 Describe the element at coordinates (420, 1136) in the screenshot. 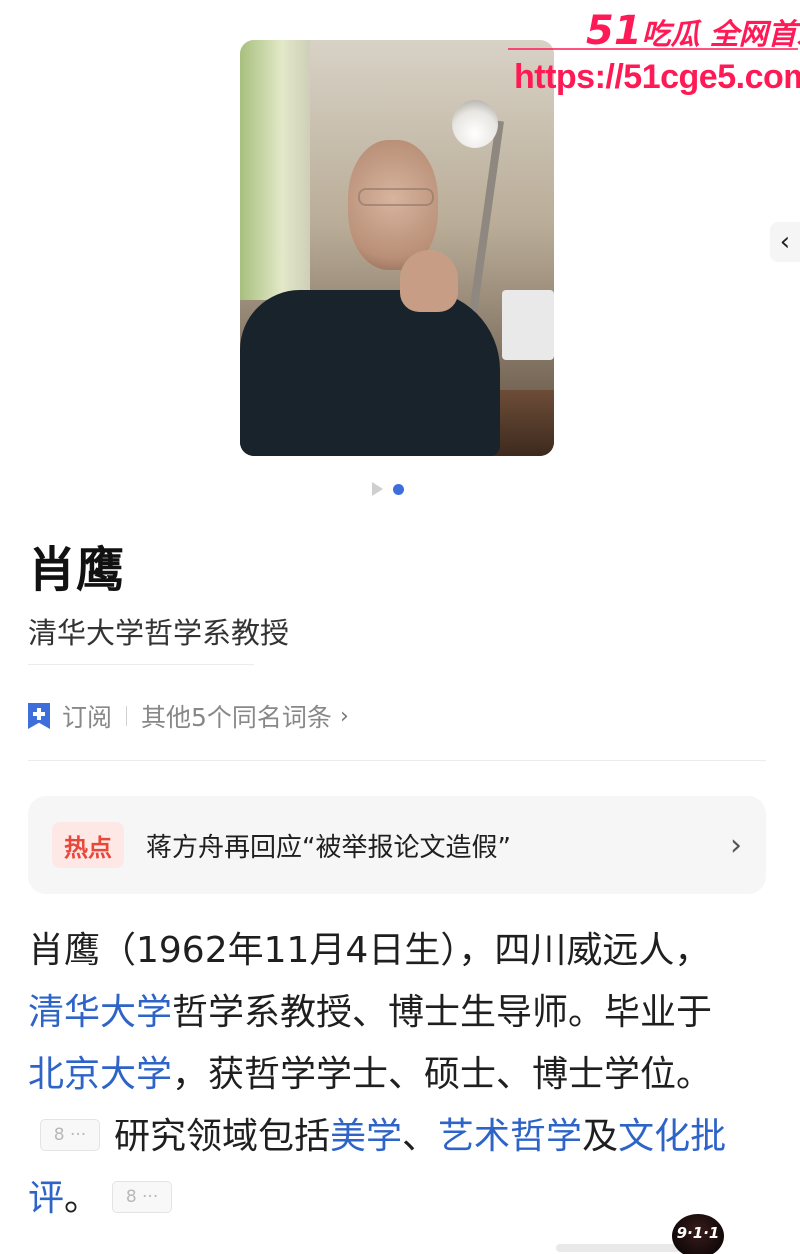

I see `intro-text: 、` at that location.